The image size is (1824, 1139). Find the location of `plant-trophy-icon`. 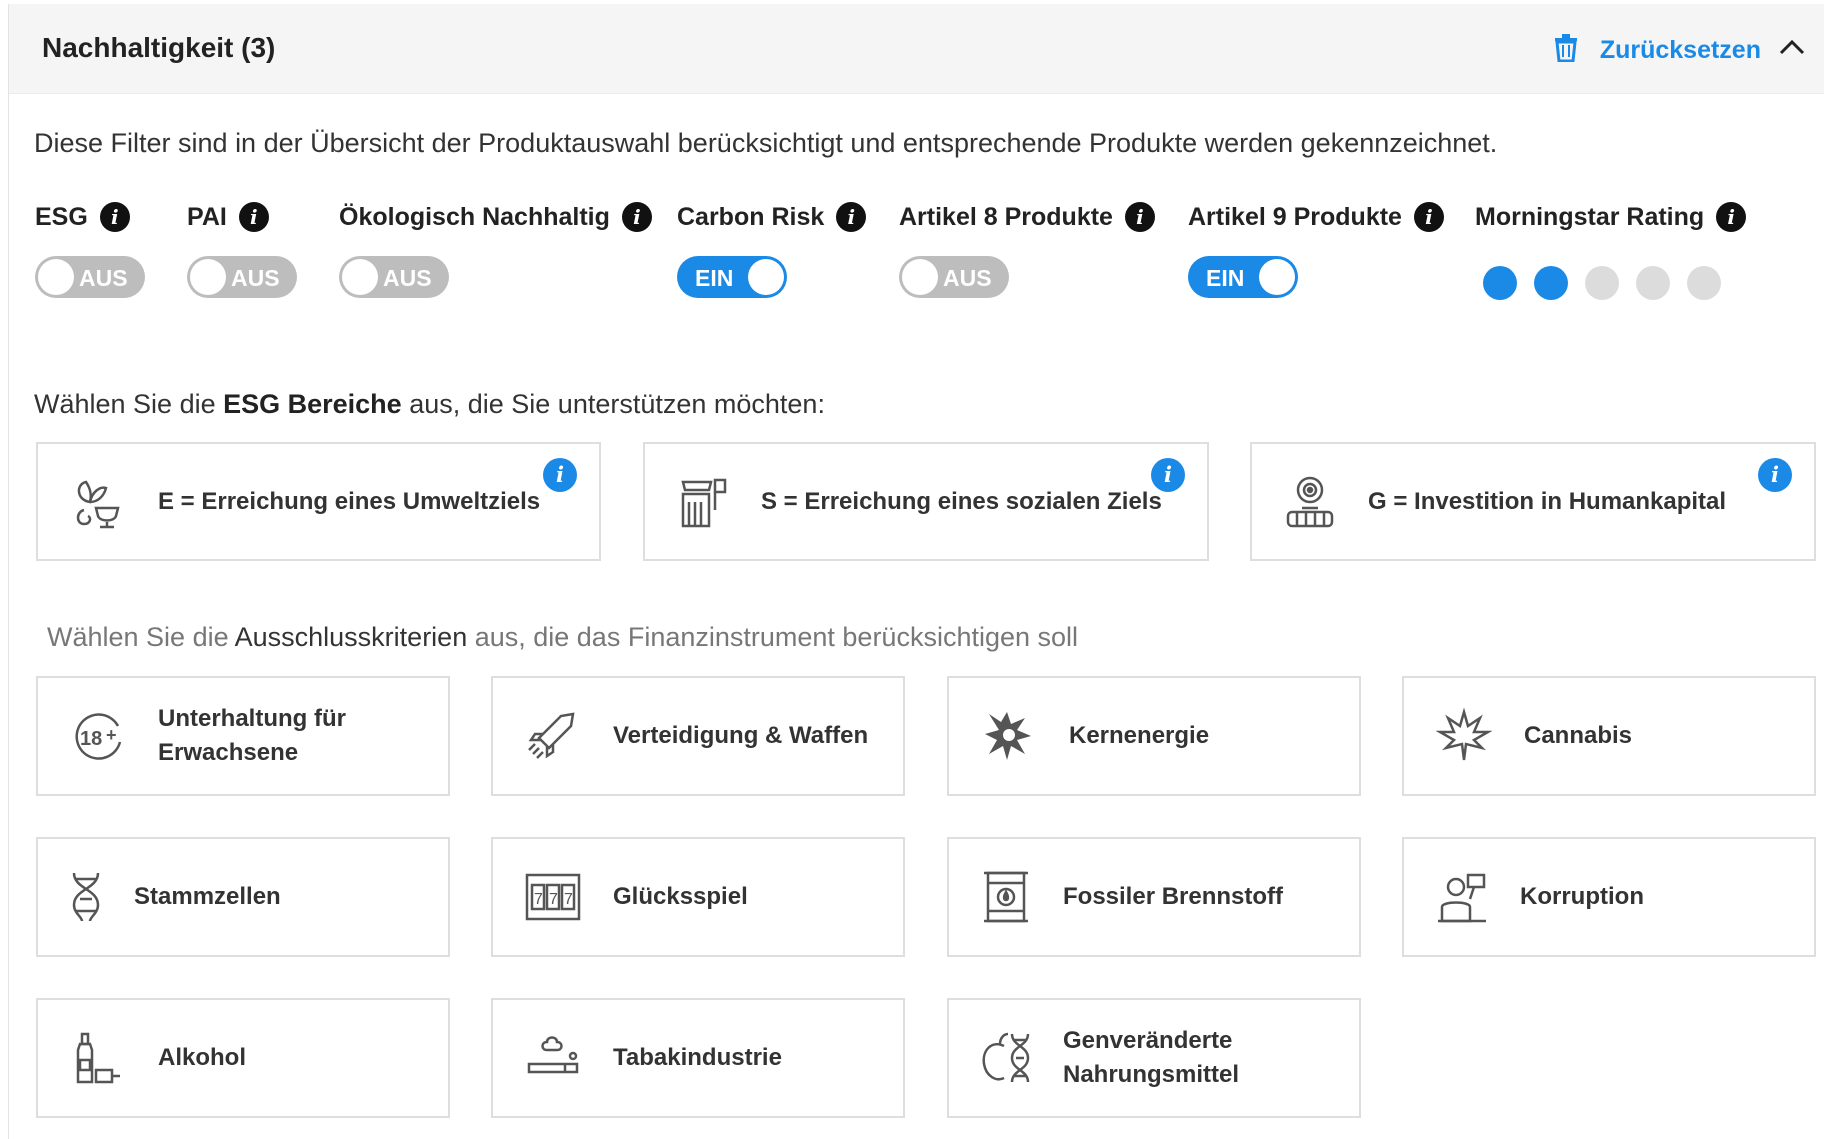

plant-trophy-icon is located at coordinates (98, 502).